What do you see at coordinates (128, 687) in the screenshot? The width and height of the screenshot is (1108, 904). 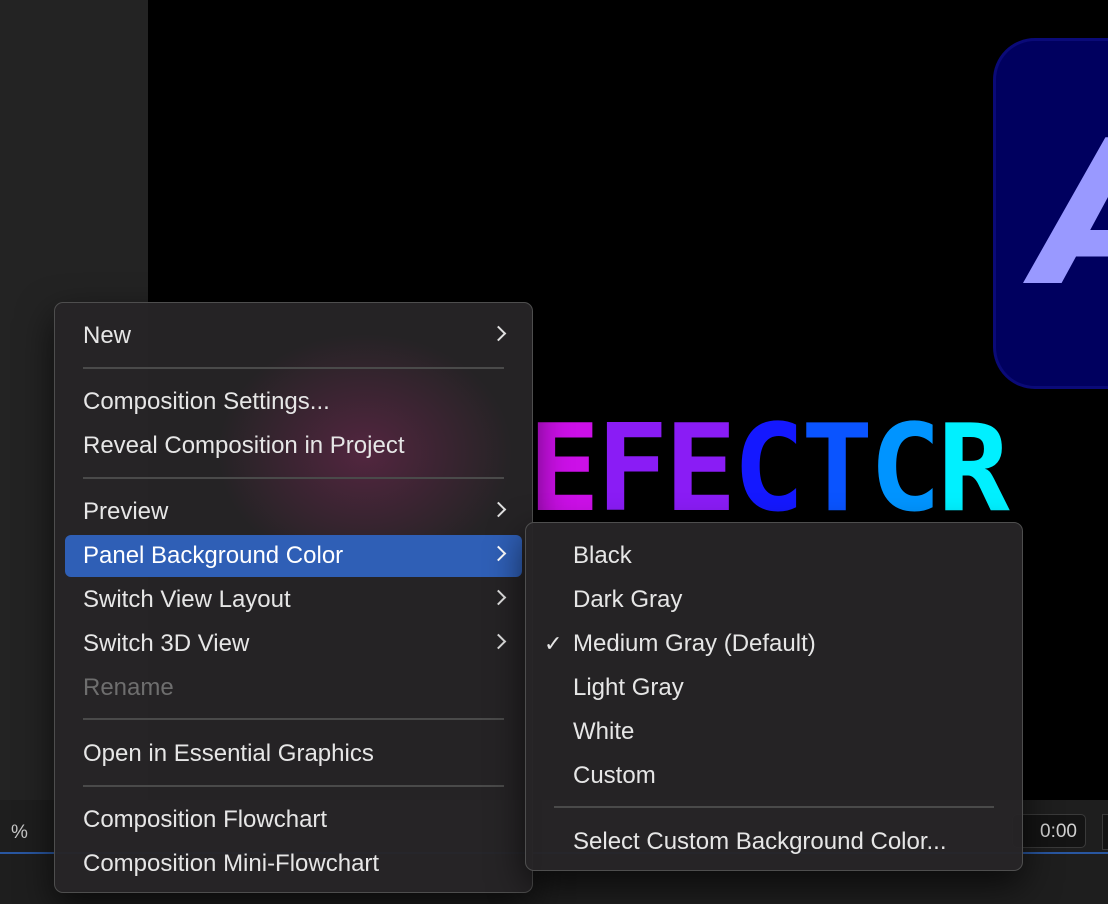 I see `menu-item-label: Rename` at bounding box center [128, 687].